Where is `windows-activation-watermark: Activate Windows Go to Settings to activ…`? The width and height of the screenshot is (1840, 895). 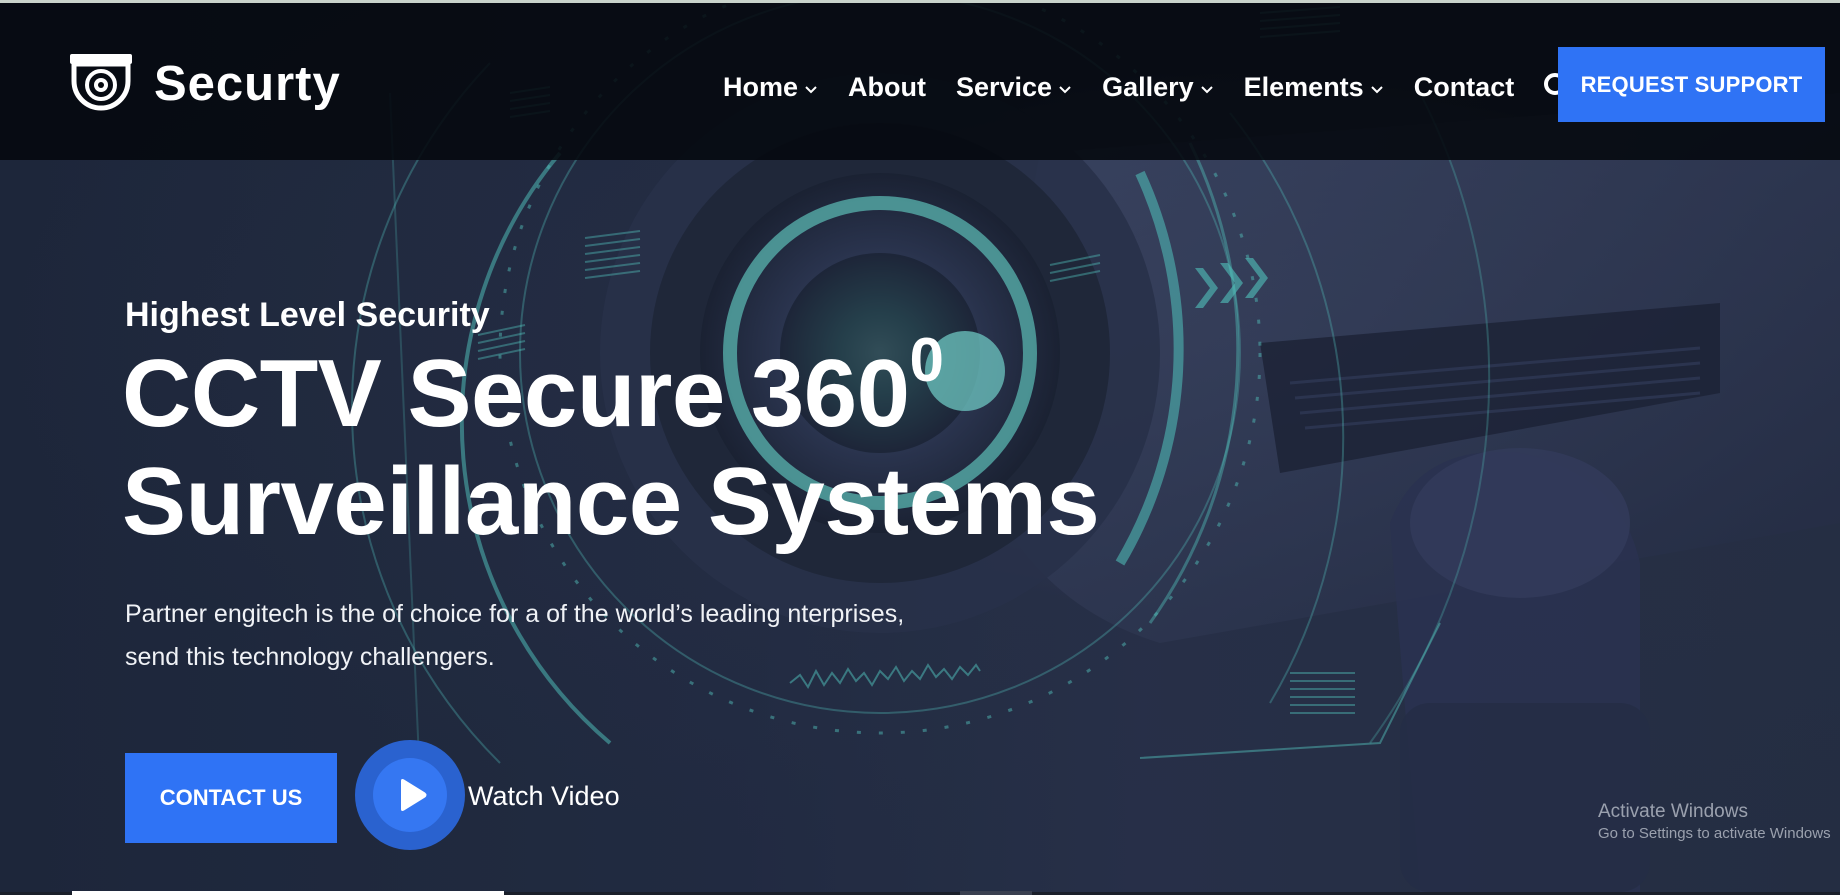
windows-activation-watermark: Activate Windows Go to Settings to activ… is located at coordinates (1714, 822).